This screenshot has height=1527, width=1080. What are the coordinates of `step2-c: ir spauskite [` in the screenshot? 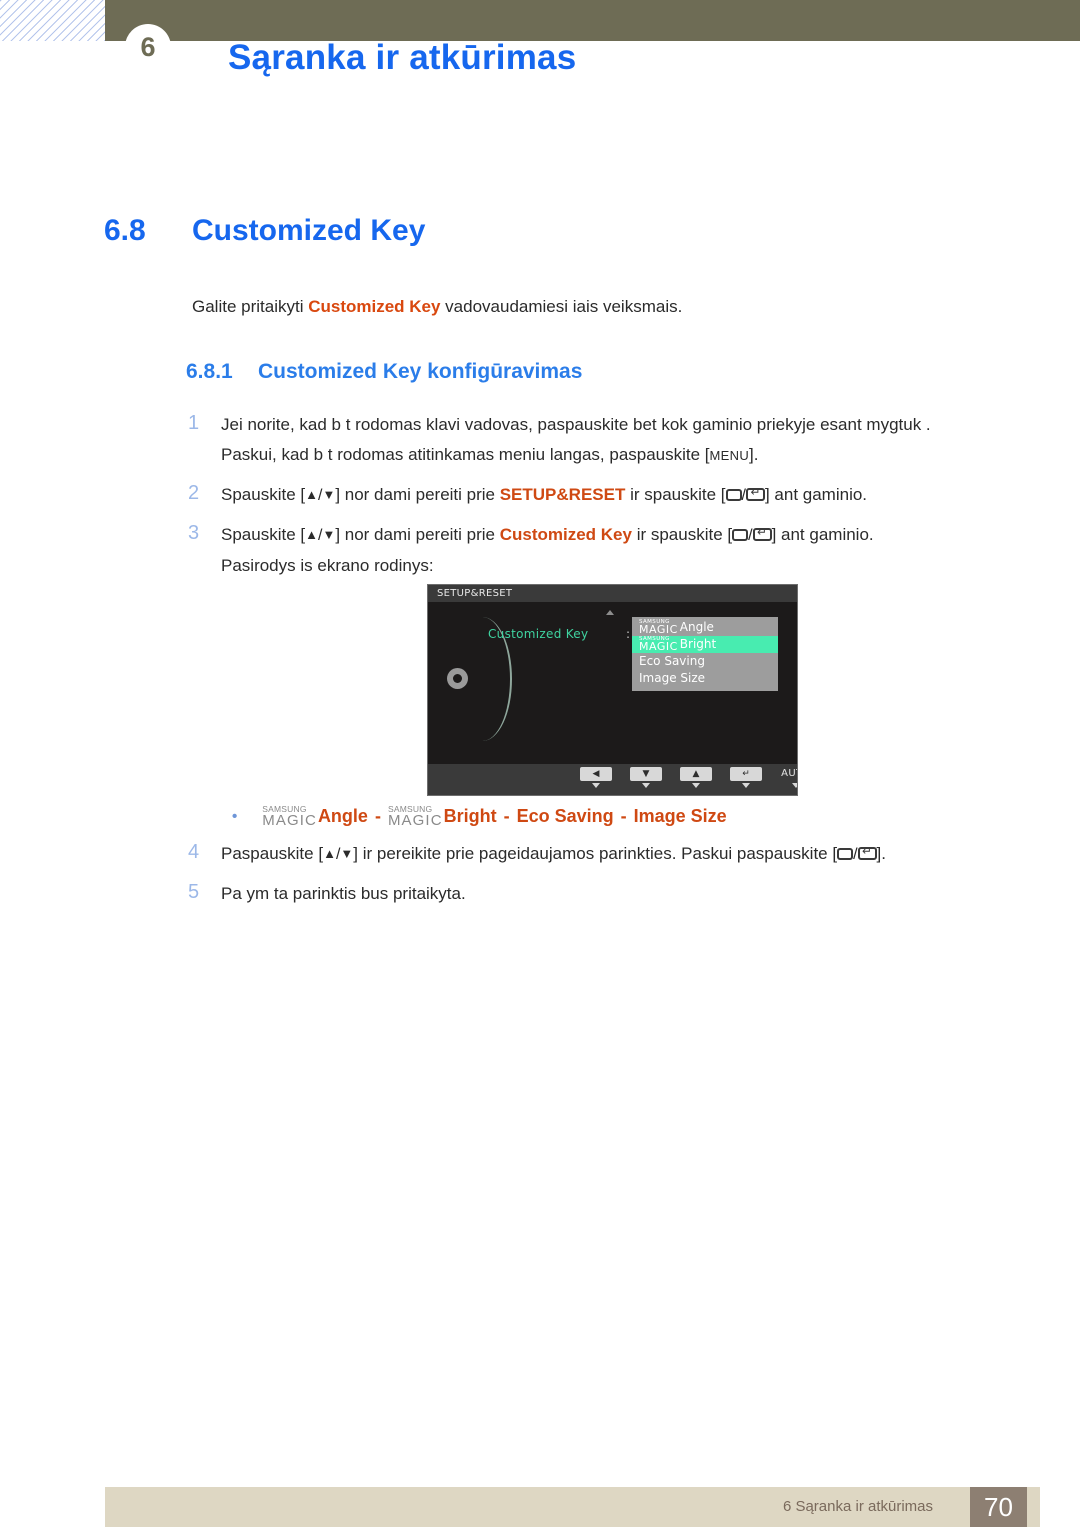 It's located at (675, 494).